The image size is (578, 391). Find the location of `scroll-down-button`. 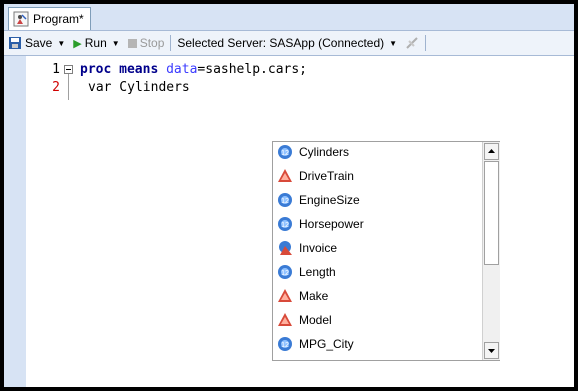

scroll-down-button is located at coordinates (491, 350).